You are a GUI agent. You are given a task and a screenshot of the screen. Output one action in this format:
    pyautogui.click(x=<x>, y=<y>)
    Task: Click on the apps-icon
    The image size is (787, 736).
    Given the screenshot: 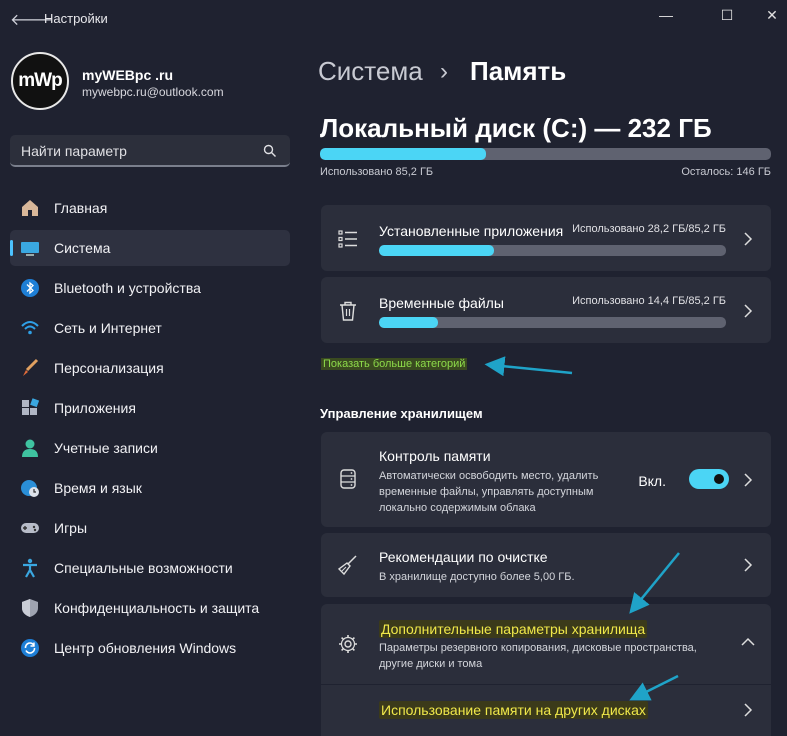 What is the action you would take?
    pyautogui.click(x=31, y=406)
    